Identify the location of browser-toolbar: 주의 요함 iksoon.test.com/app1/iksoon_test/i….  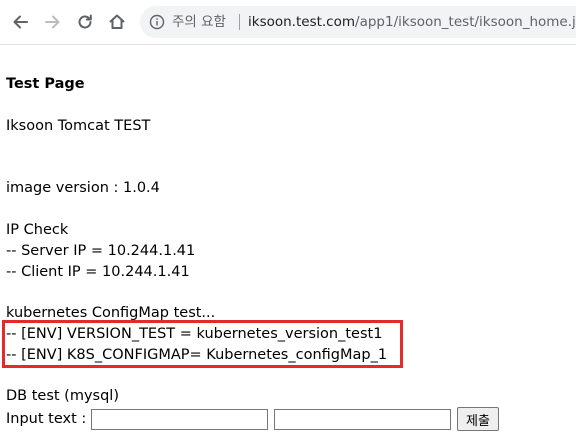
(288, 22).